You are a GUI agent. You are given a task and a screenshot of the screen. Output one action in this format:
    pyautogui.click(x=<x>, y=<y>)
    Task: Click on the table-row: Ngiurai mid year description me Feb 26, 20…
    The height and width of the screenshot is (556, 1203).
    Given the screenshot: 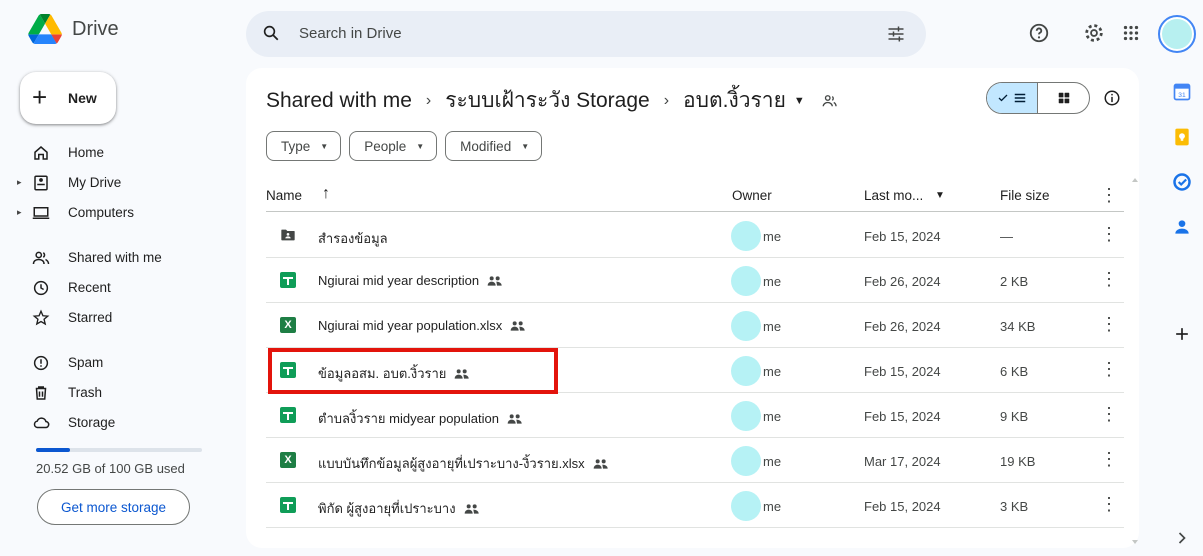 What is the action you would take?
    pyautogui.click(x=695, y=280)
    